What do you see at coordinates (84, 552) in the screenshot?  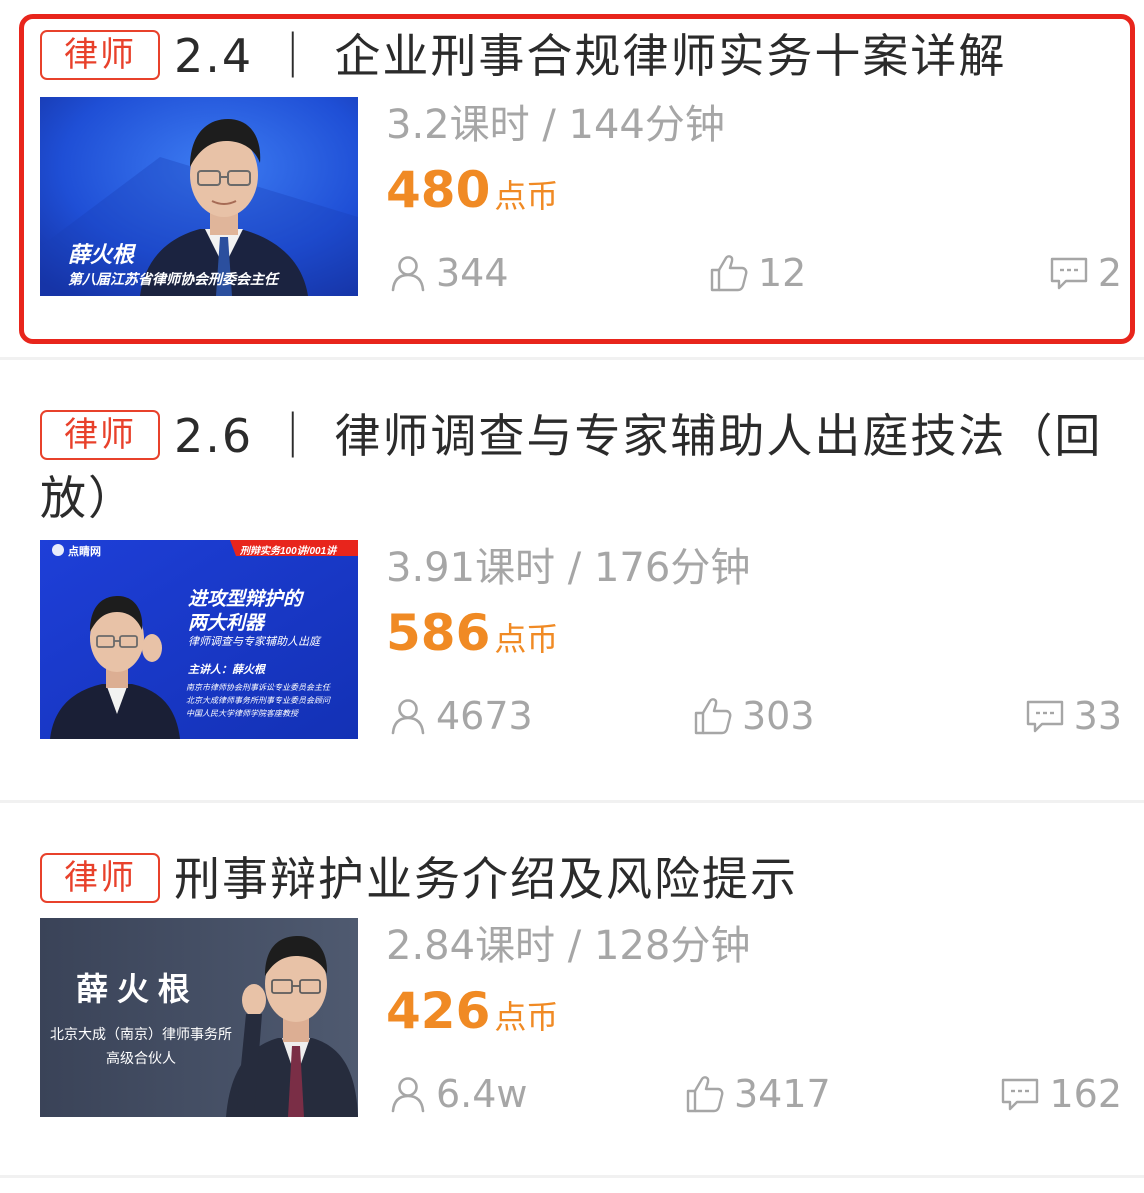 I see `thumbnail-brand: 点睛网` at bounding box center [84, 552].